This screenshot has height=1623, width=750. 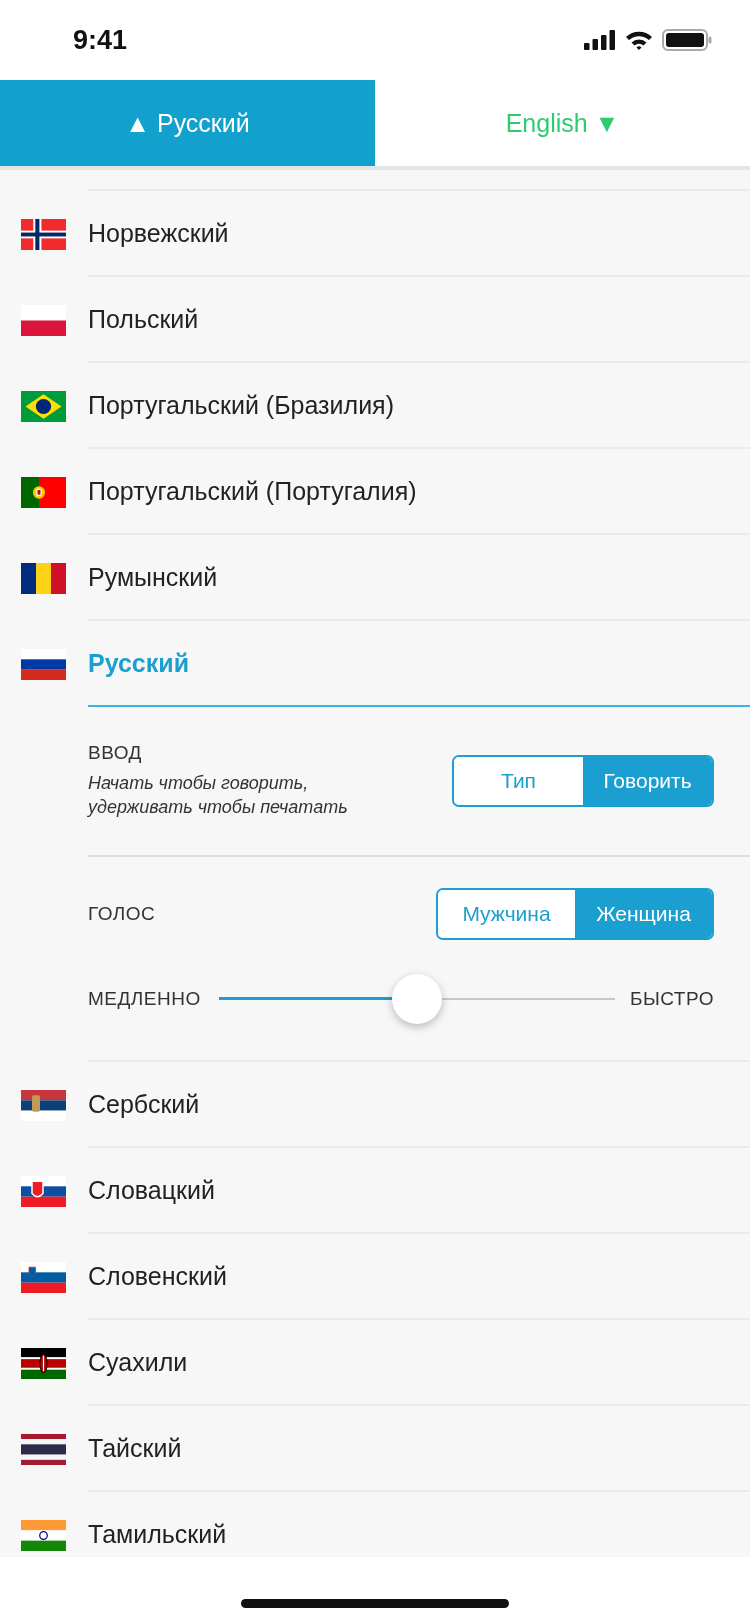 I want to click on slider-max-label: БЫСТРО, so click(x=671, y=999).